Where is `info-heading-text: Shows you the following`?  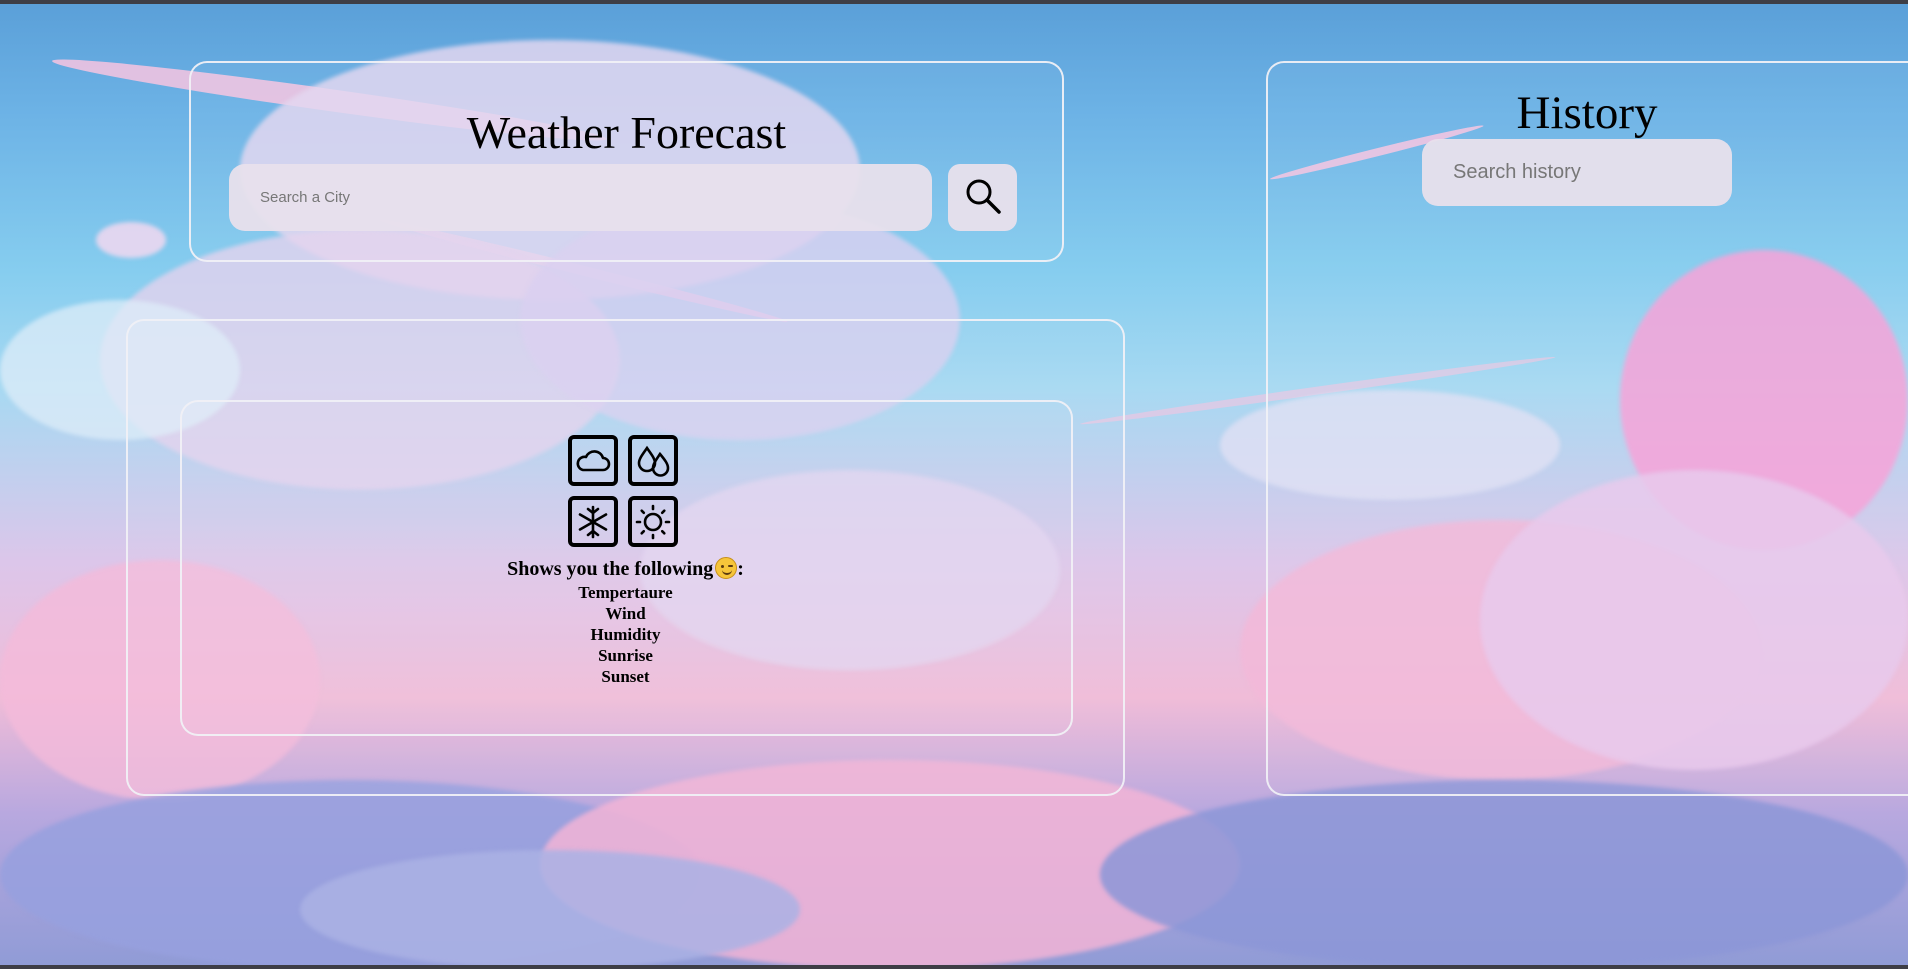
info-heading-text: Shows you the following is located at coordinates (610, 569).